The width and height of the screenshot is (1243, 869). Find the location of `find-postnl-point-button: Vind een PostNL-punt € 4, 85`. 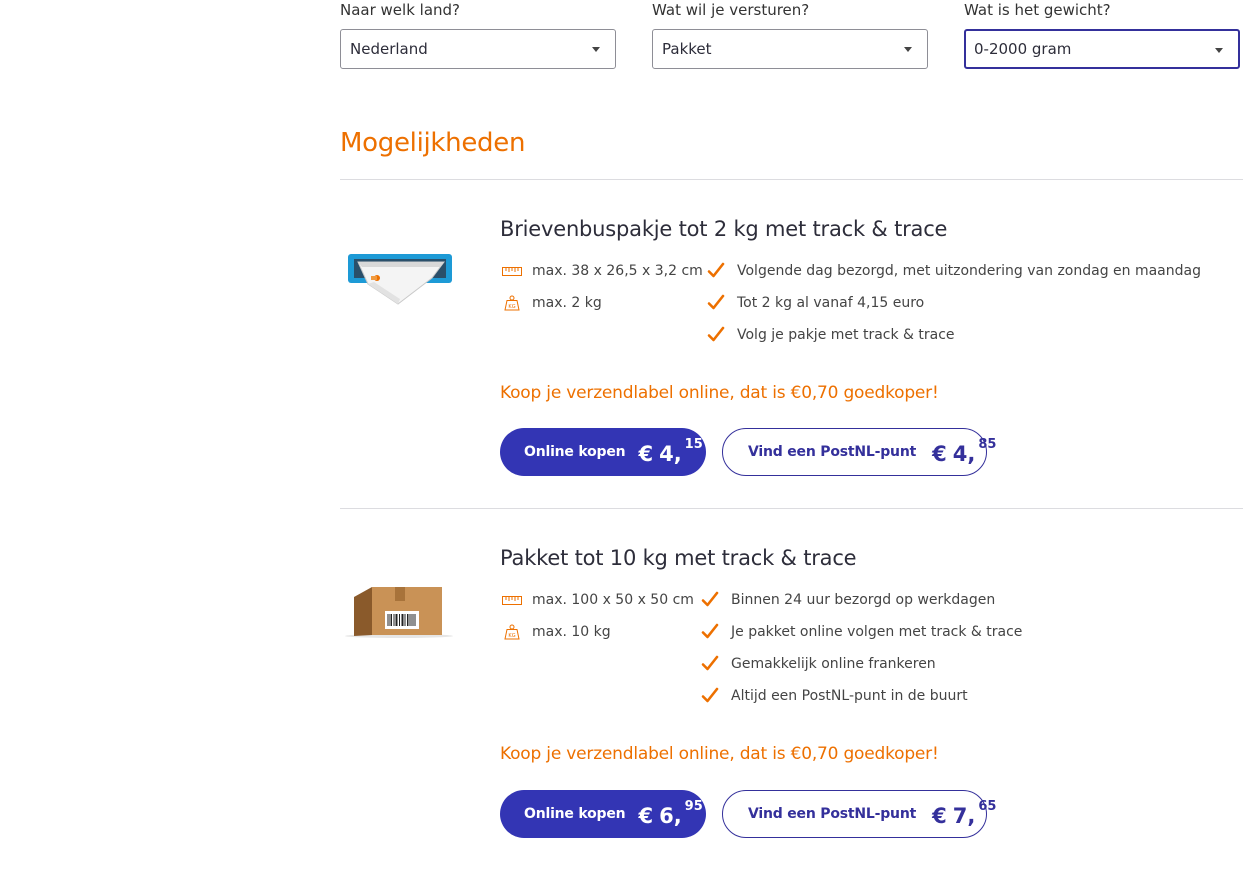

find-postnl-point-button: Vind een PostNL-punt € 4, 85 is located at coordinates (859, 452).